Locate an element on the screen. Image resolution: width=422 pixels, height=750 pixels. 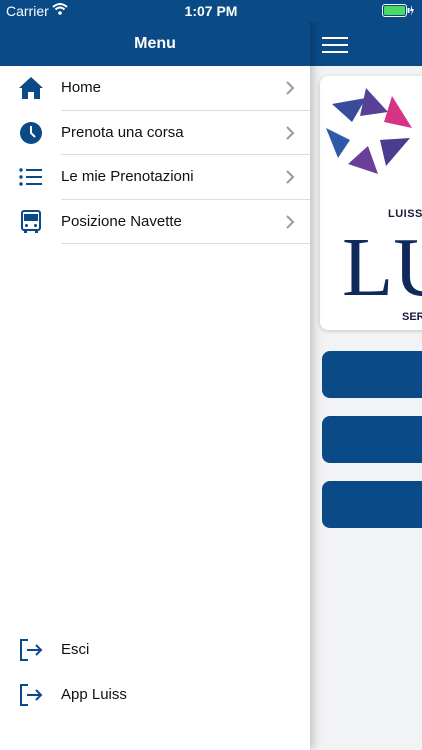
menu-item-label: Home is located at coordinates (81, 87).